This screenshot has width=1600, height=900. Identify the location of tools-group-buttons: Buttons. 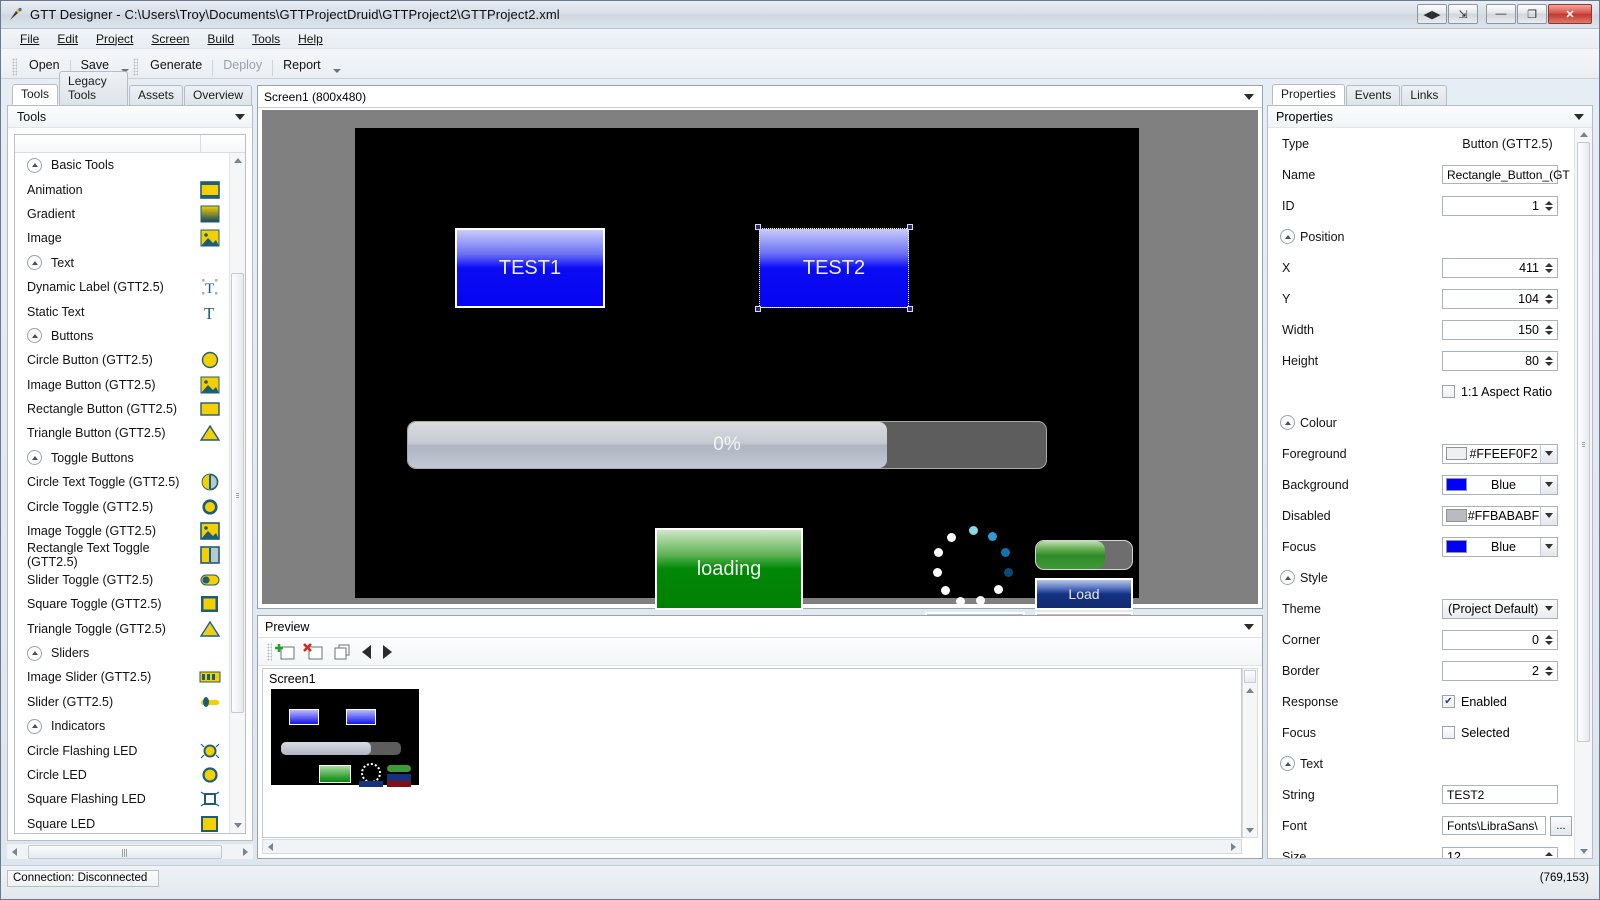
(122, 336).